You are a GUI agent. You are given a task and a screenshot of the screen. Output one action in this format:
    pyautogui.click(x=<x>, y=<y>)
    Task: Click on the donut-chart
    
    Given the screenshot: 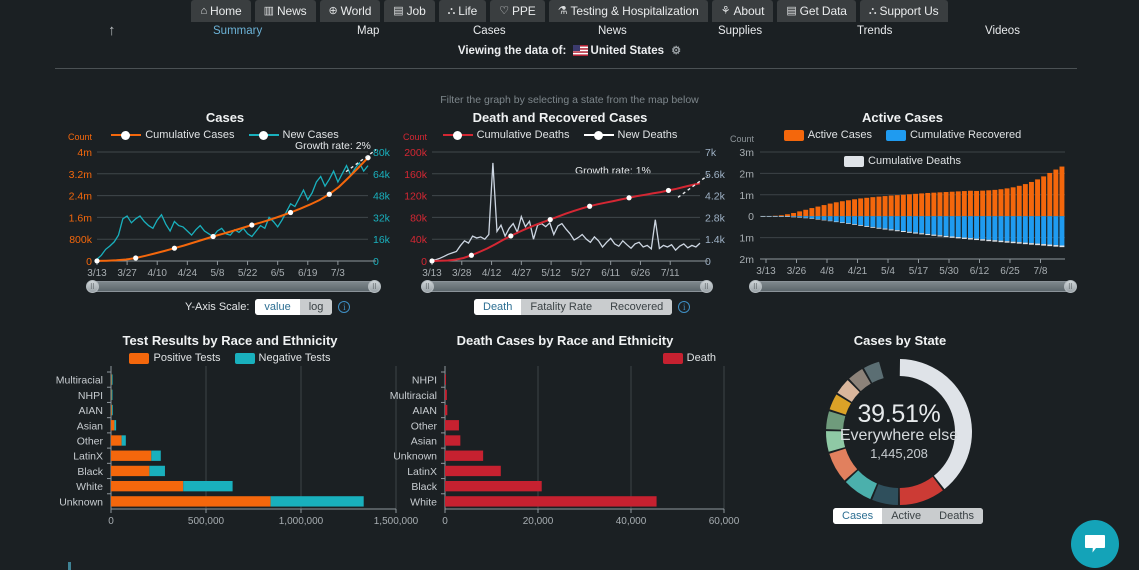 What is the action you would take?
    pyautogui.click(x=899, y=432)
    